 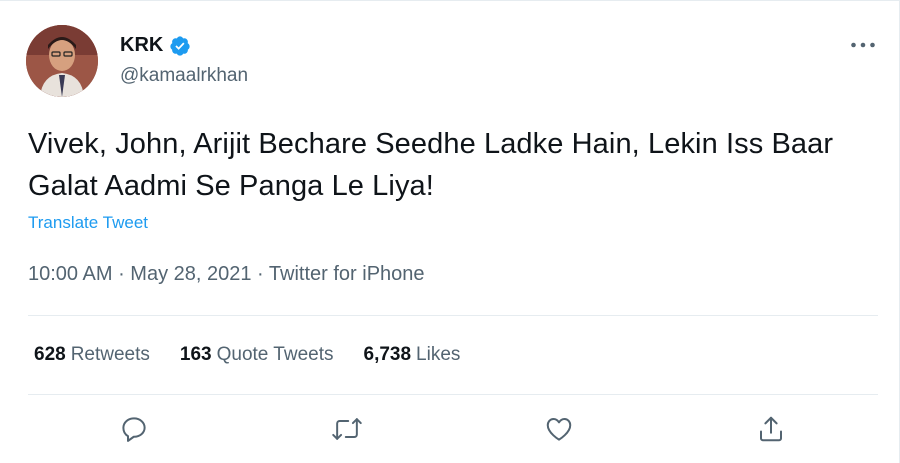 I want to click on translate-tweet-link: Translate Tweet, so click(x=88, y=223).